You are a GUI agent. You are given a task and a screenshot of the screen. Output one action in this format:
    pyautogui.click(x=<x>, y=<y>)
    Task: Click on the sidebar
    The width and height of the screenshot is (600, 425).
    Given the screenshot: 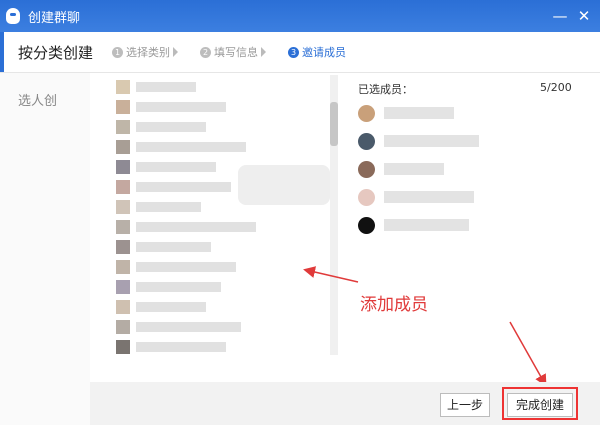 What is the action you would take?
    pyautogui.click(x=45, y=249)
    